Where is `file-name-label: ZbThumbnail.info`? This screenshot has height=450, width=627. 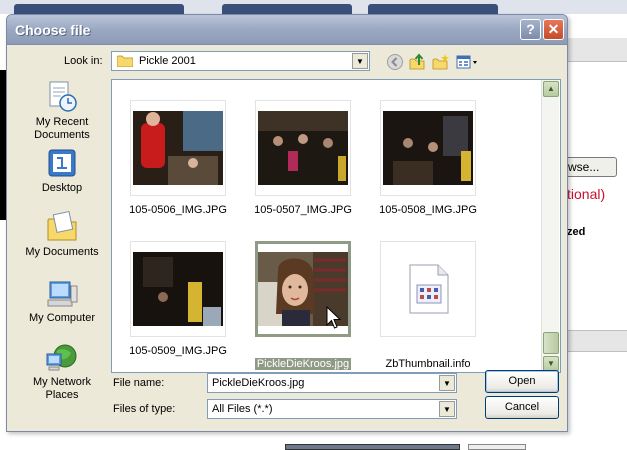 file-name-label: ZbThumbnail.info is located at coordinates (428, 364).